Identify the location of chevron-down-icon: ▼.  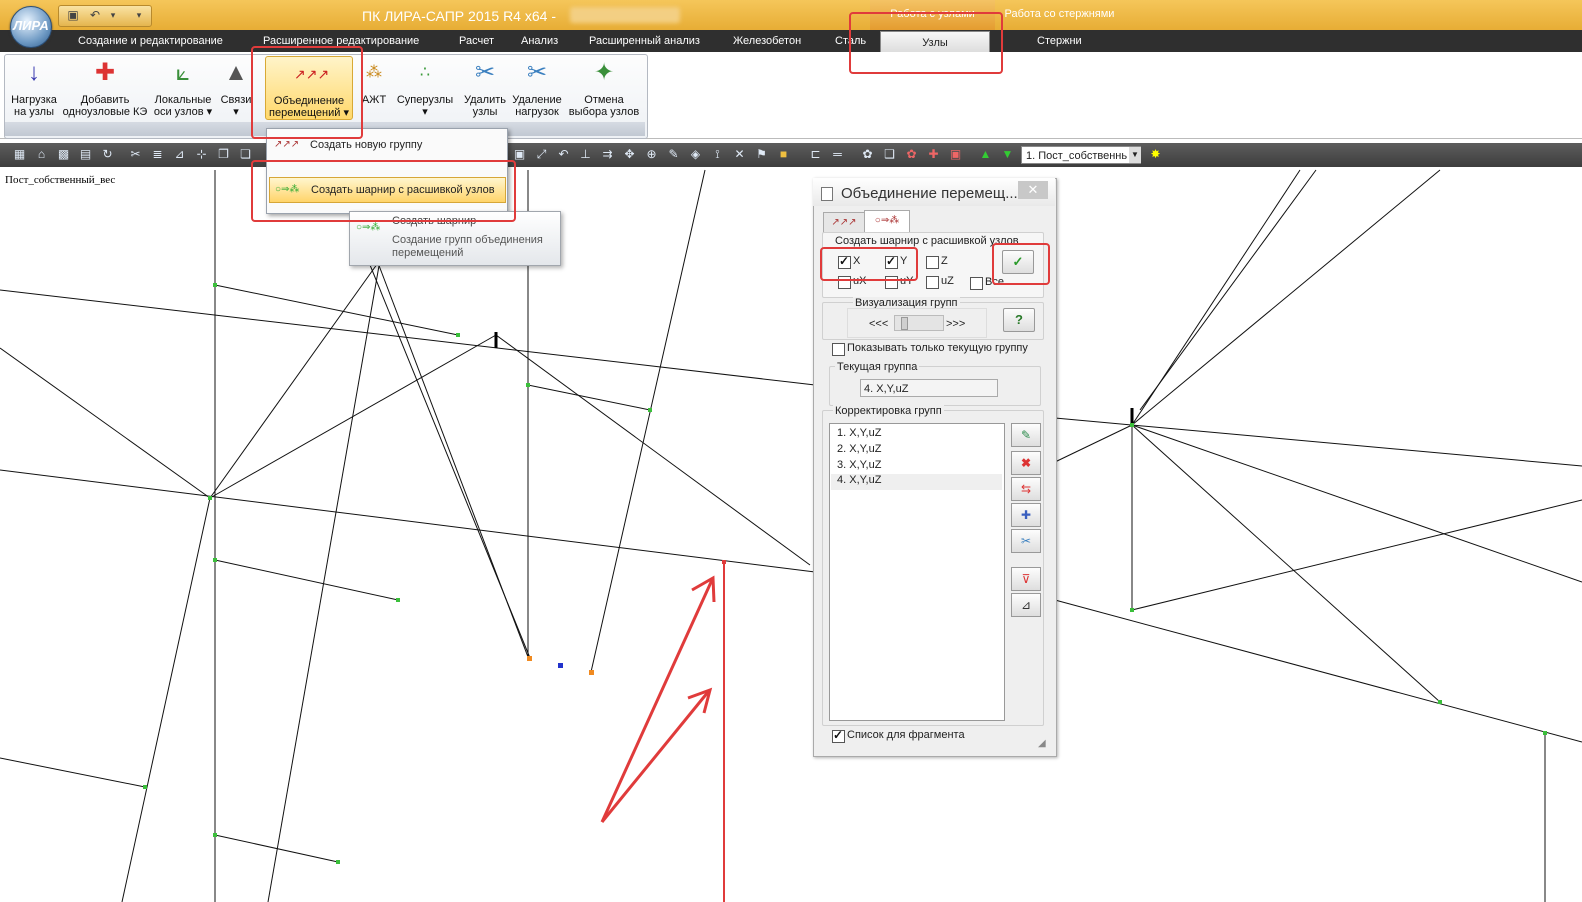
(1135, 155).